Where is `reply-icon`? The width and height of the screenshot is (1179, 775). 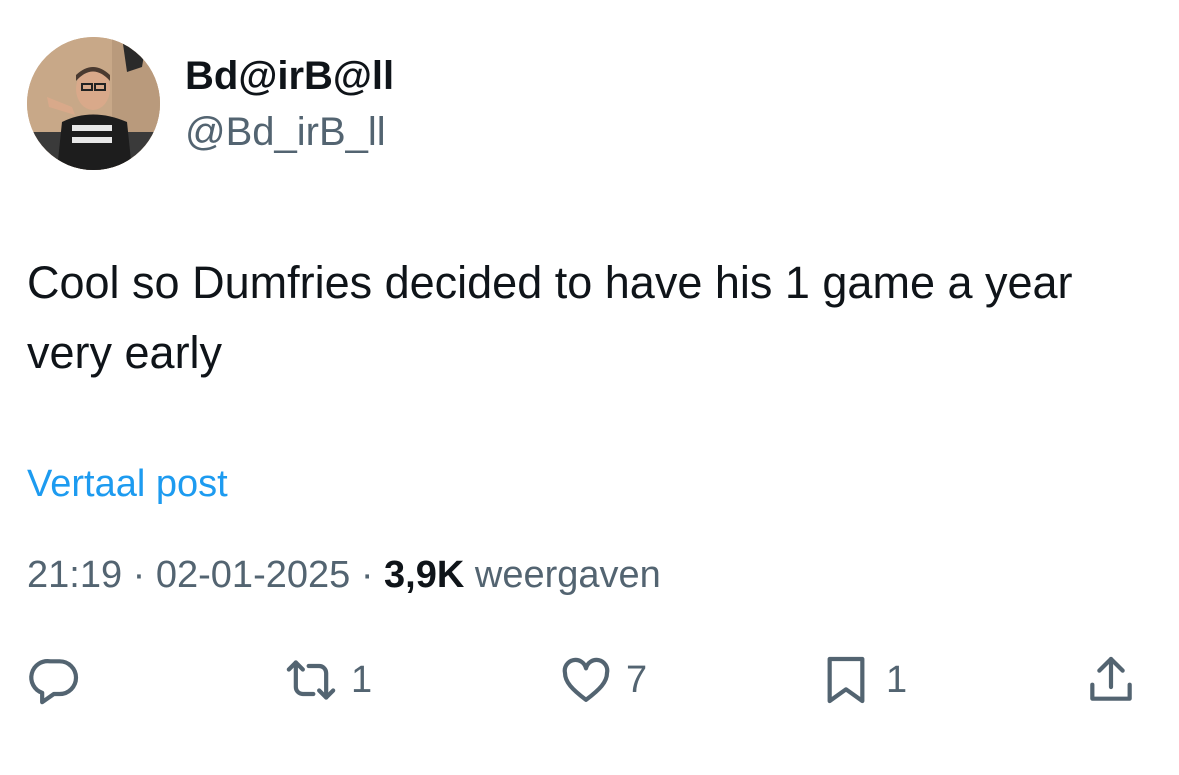 reply-icon is located at coordinates (54, 682).